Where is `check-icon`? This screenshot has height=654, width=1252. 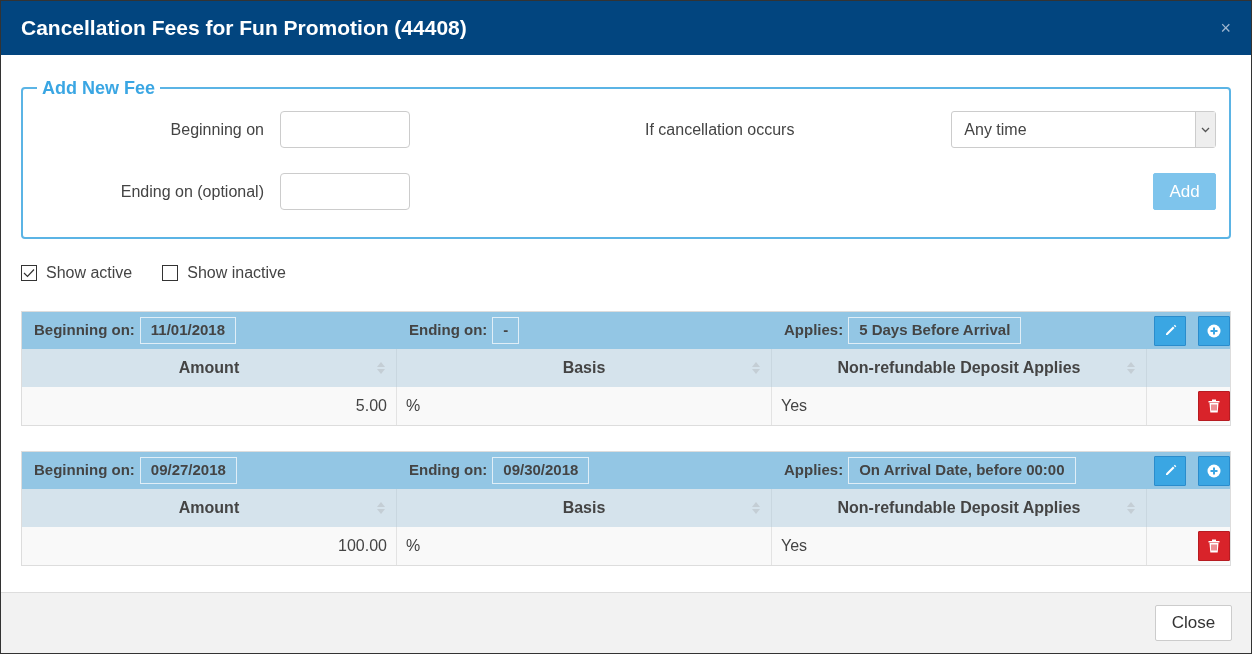 check-icon is located at coordinates (29, 273).